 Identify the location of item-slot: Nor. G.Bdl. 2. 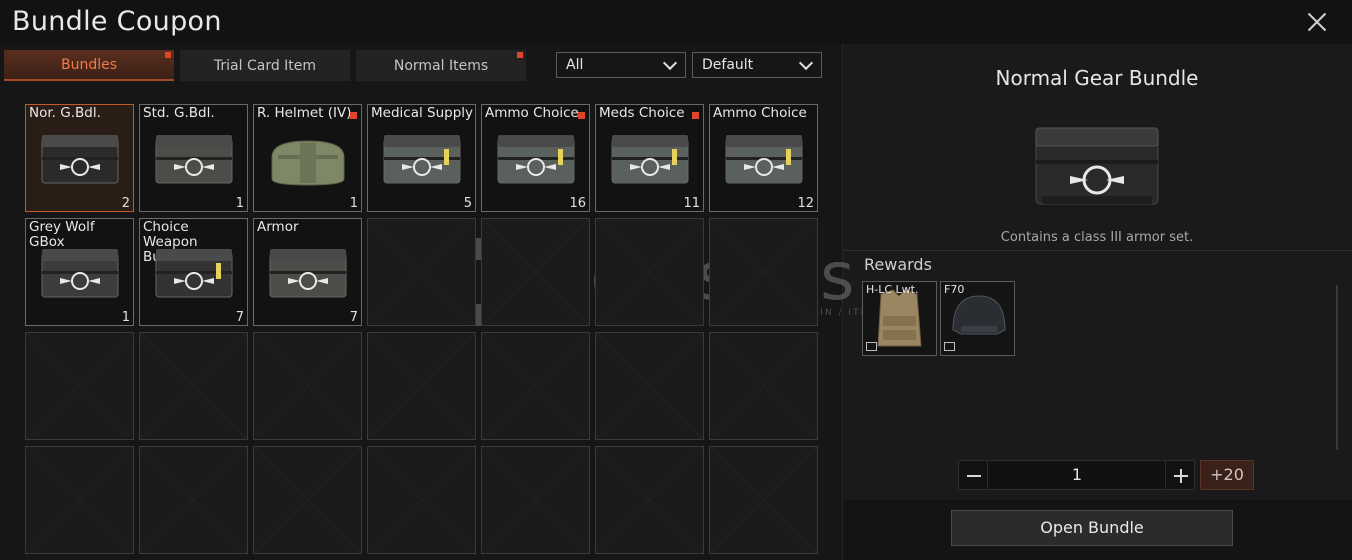
(79, 158).